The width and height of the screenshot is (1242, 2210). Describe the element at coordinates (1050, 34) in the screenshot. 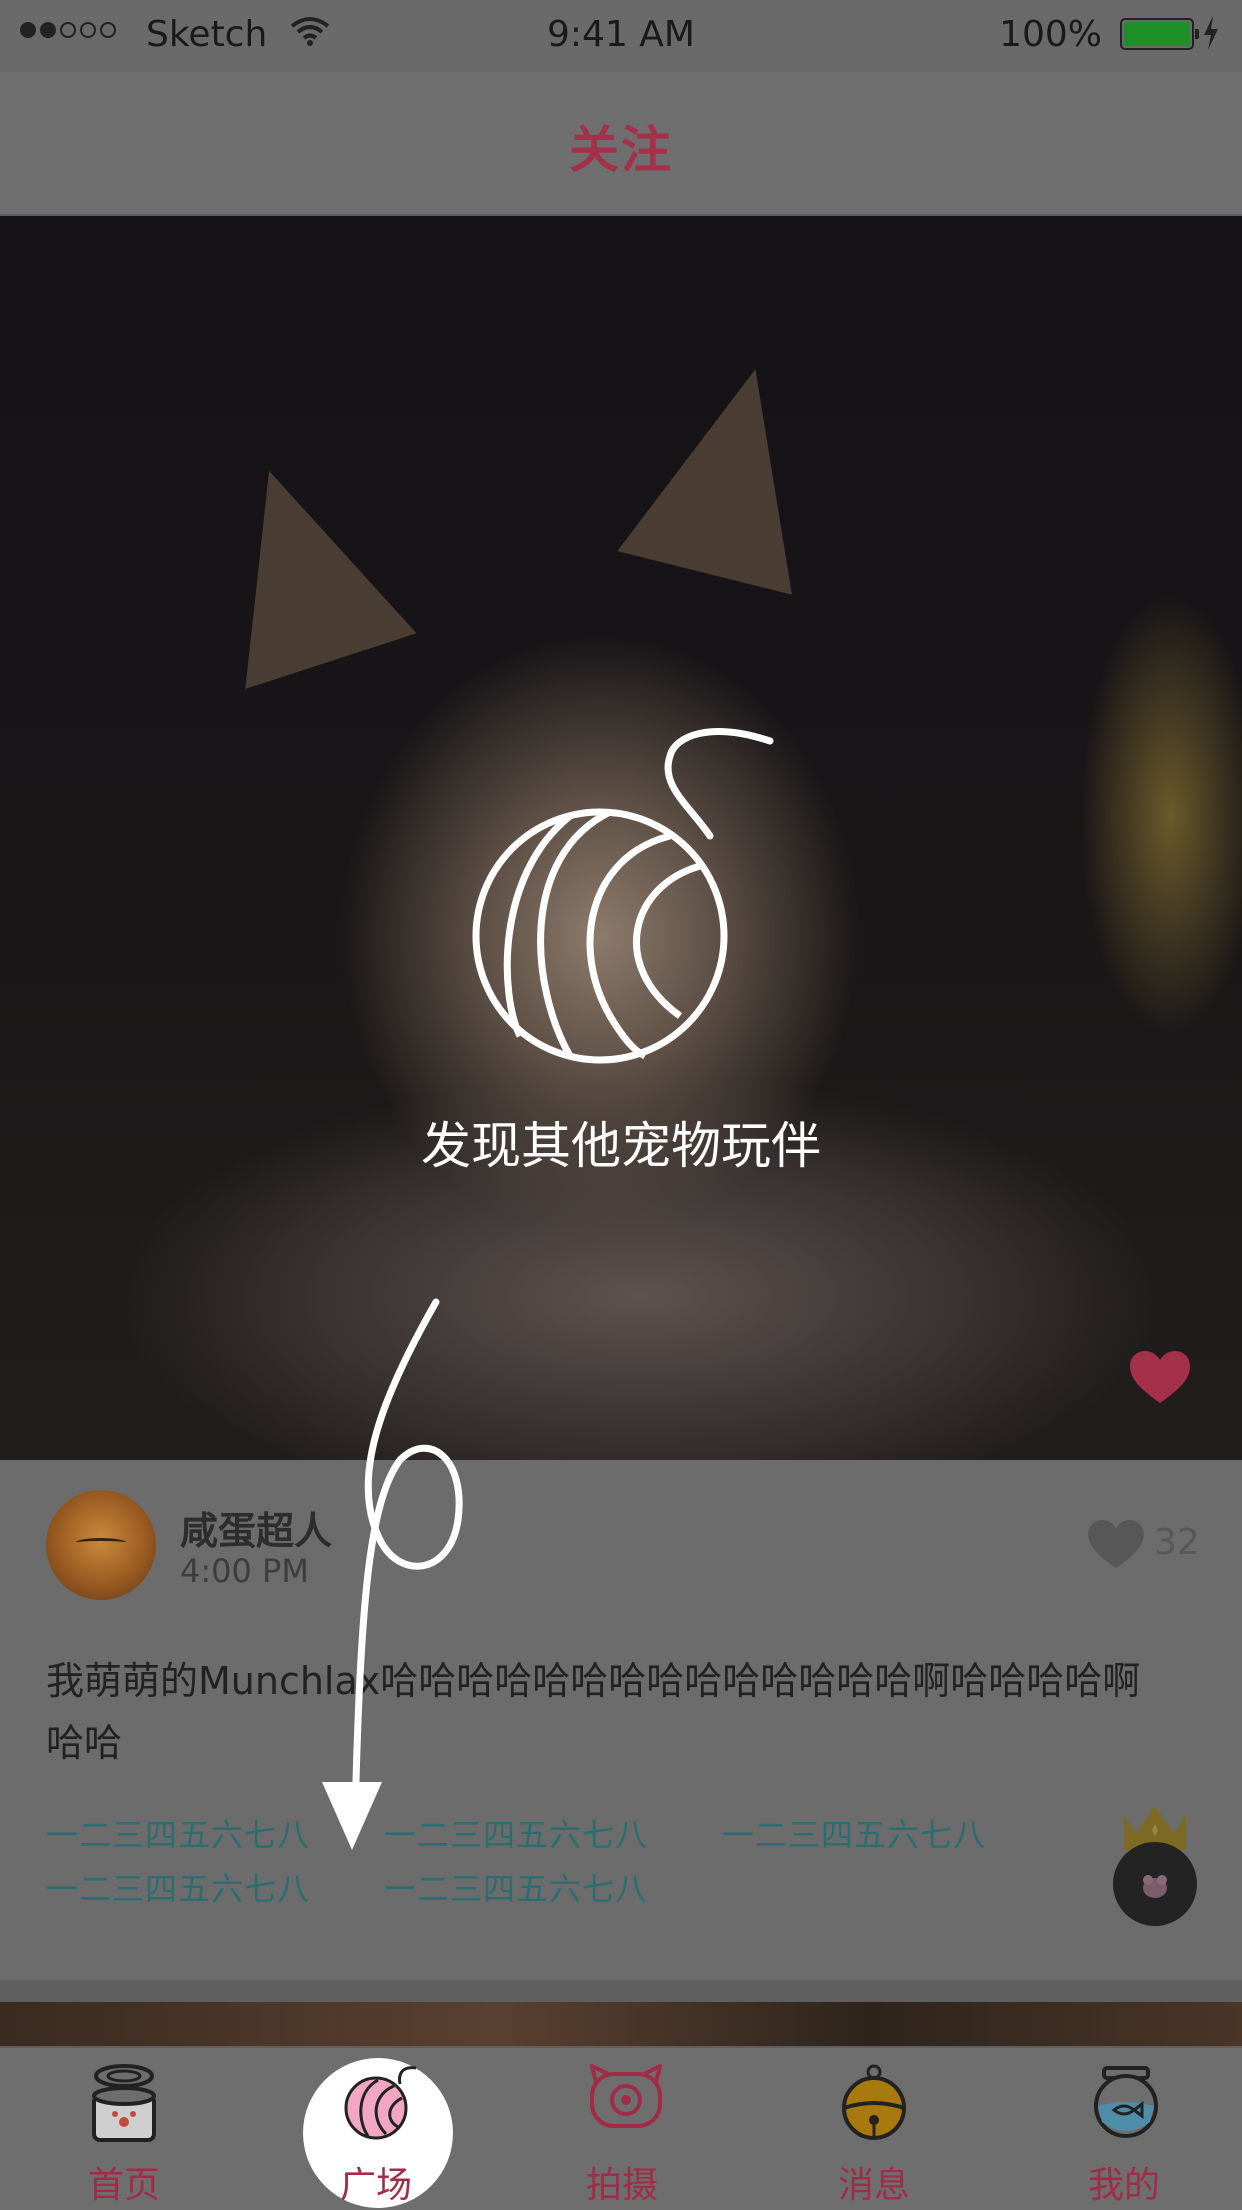

I see `battery-percentage: 100%` at that location.